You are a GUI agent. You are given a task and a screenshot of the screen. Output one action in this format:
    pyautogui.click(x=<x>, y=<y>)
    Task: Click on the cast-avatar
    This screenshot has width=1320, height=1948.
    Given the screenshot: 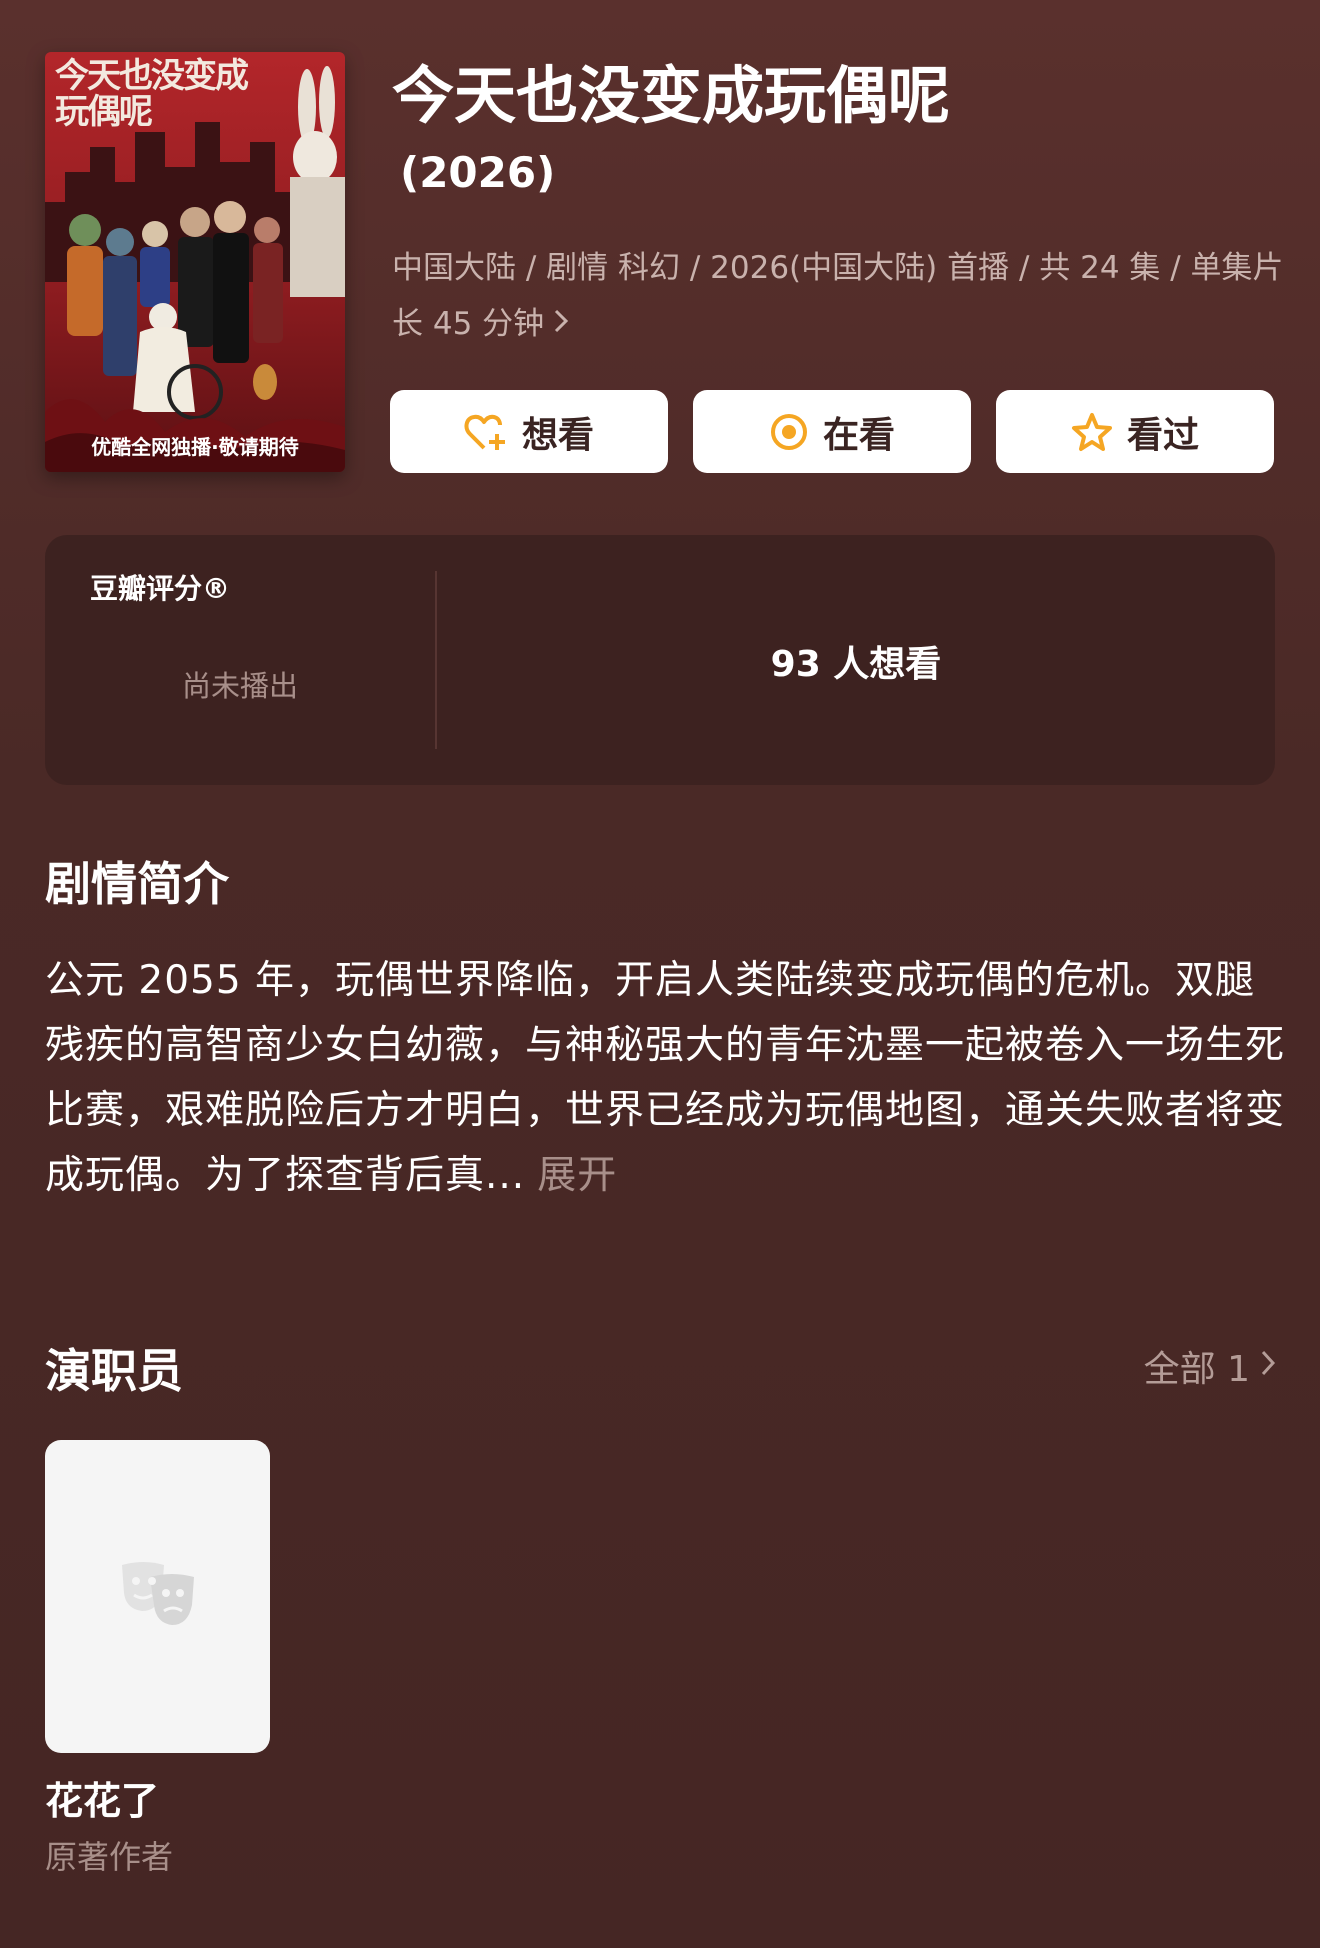 What is the action you would take?
    pyautogui.click(x=157, y=1596)
    